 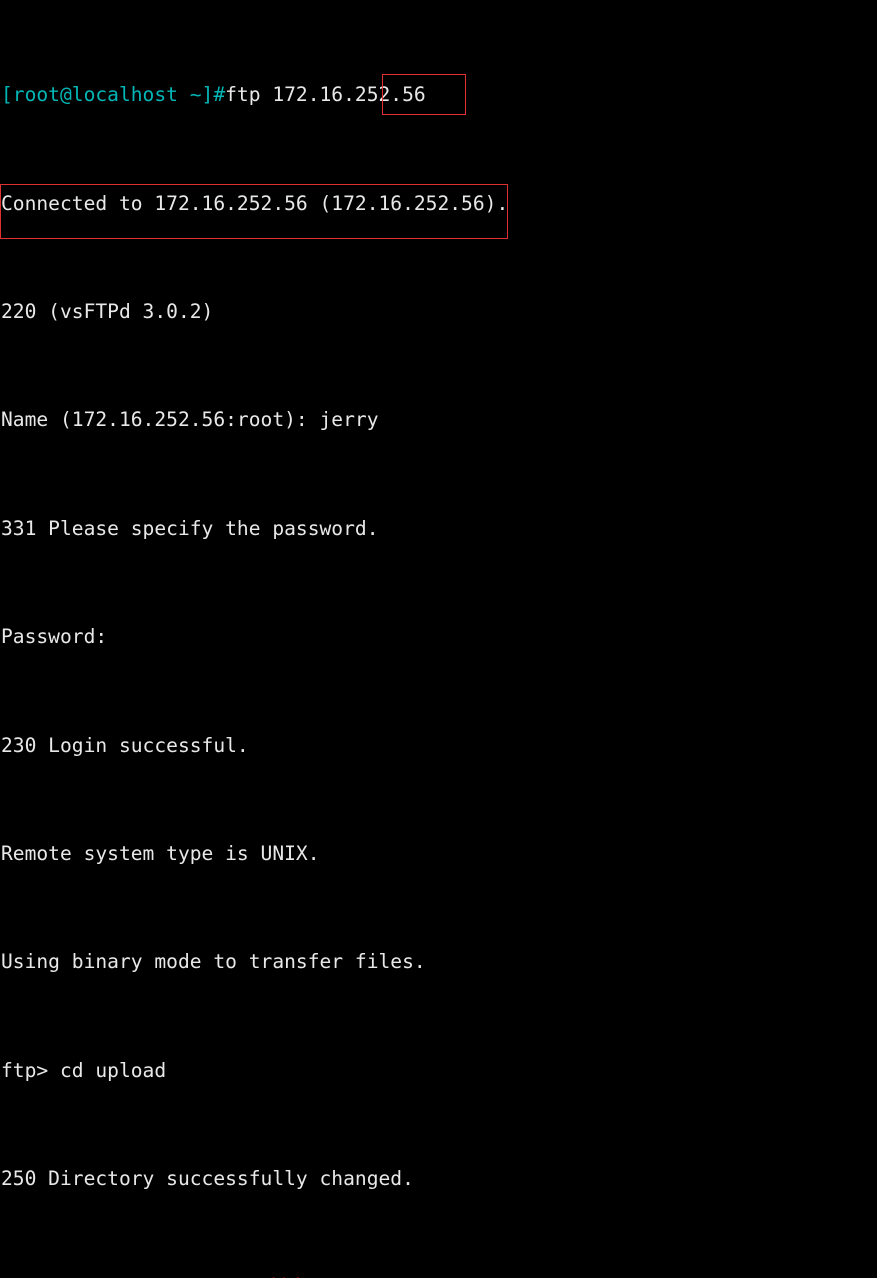 I want to click on line-text: 220 (vsFTPd 3.0.2), so click(x=107, y=312).